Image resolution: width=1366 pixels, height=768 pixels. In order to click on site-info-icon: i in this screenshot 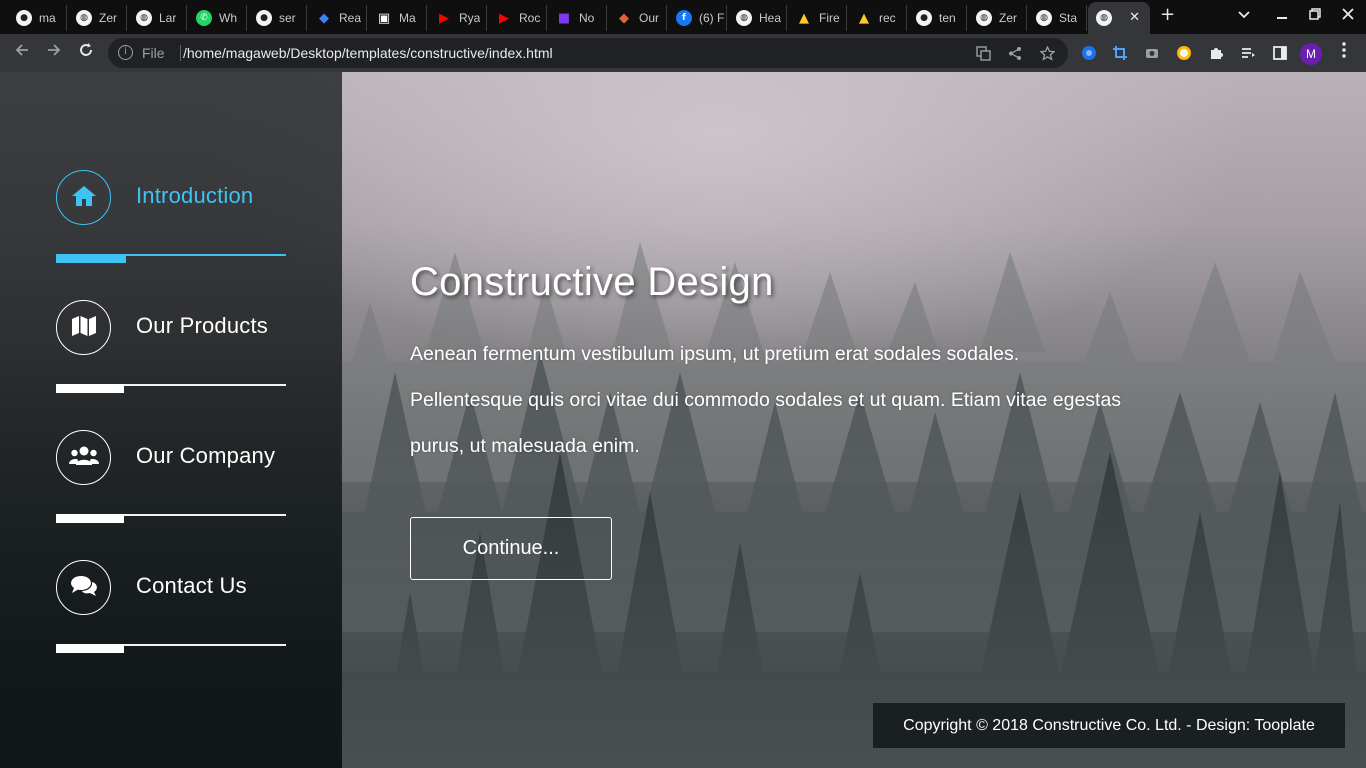, I will do `click(125, 52)`.